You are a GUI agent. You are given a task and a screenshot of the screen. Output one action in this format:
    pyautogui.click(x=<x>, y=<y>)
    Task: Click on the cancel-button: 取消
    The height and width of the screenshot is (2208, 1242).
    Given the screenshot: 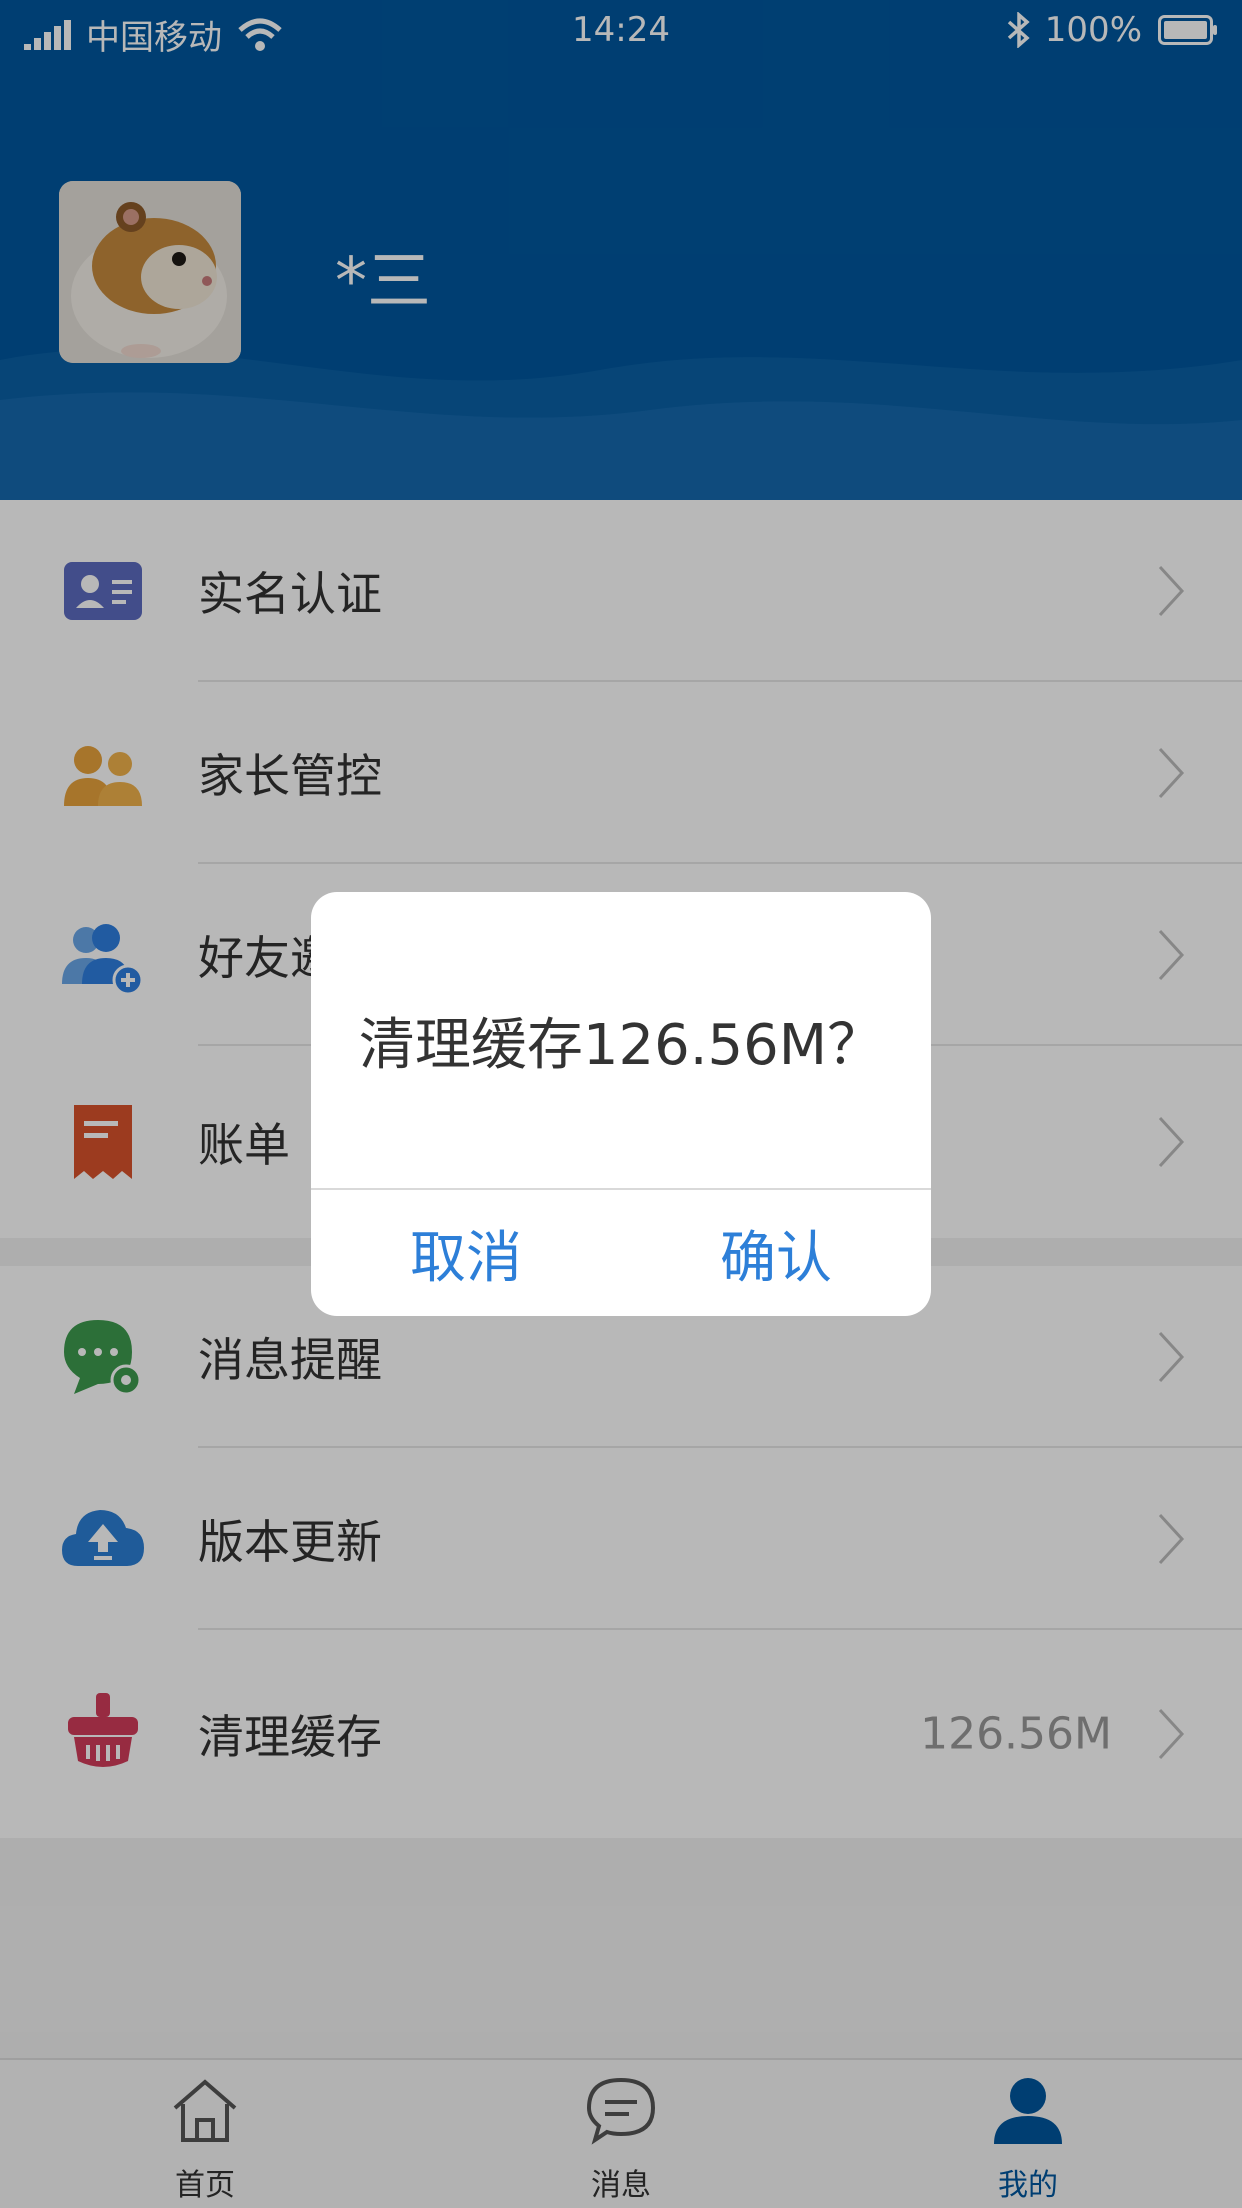 What is the action you would take?
    pyautogui.click(x=466, y=1253)
    